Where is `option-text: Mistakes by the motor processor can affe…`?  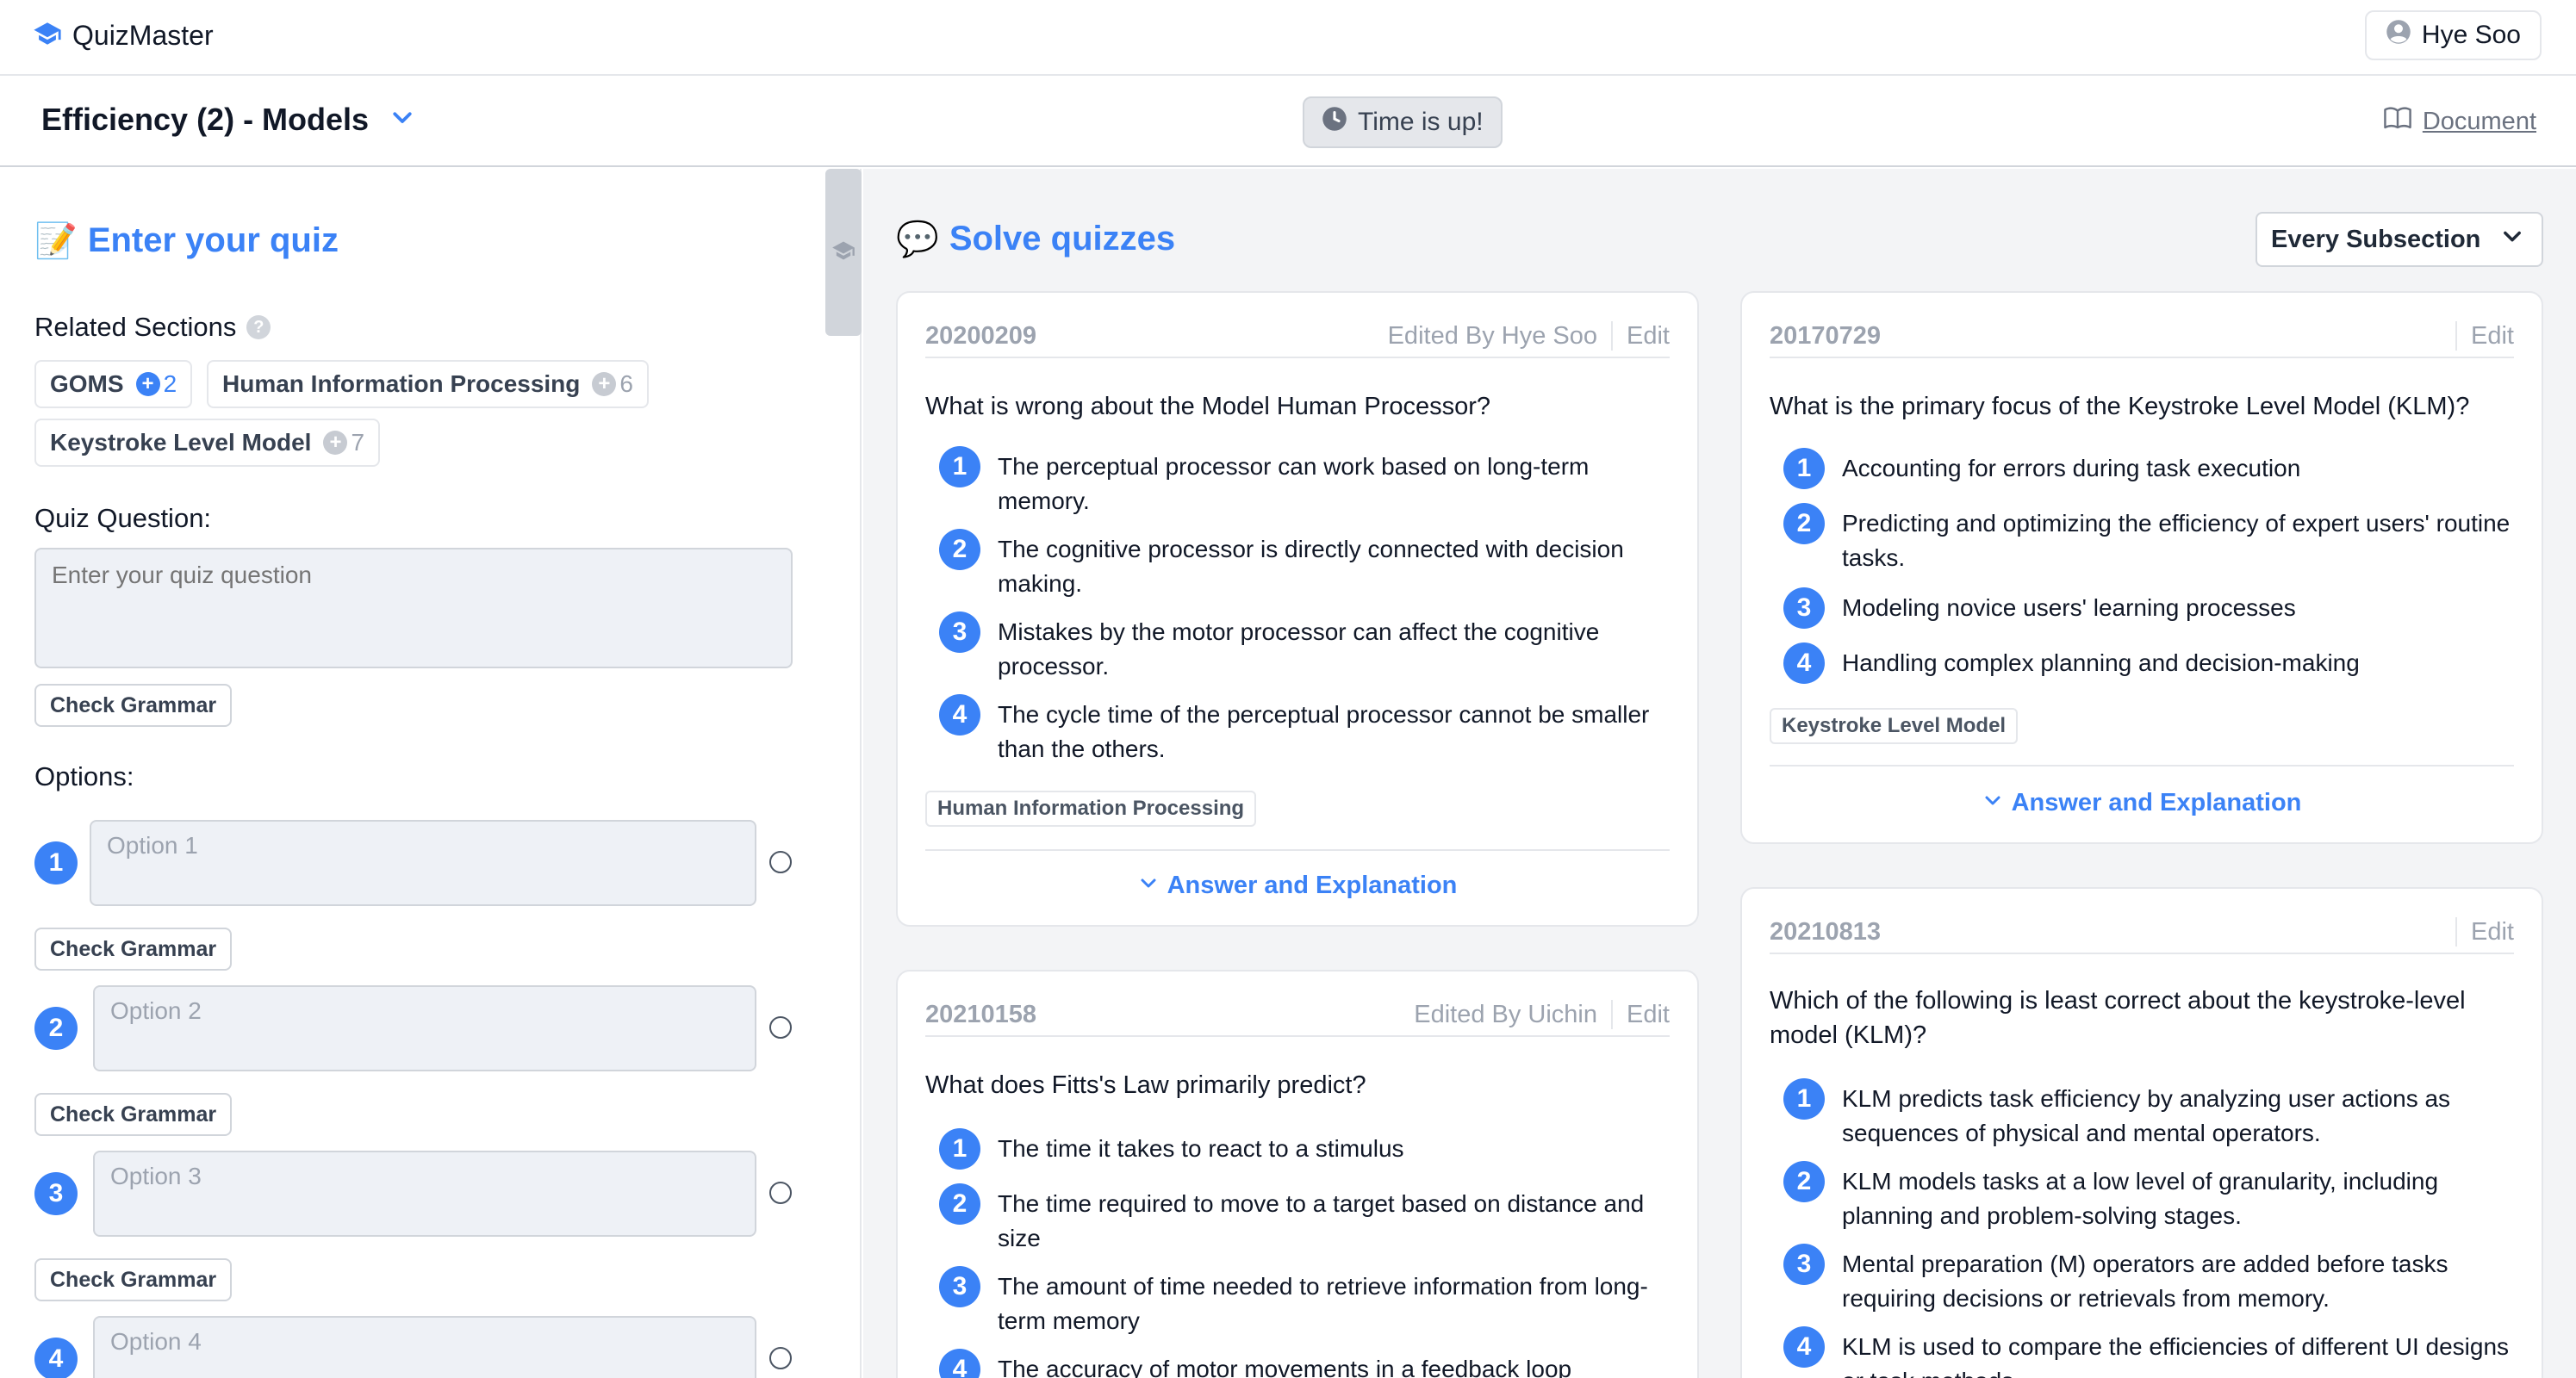 option-text: Mistakes by the motor processor can affe… is located at coordinates (1299, 649).